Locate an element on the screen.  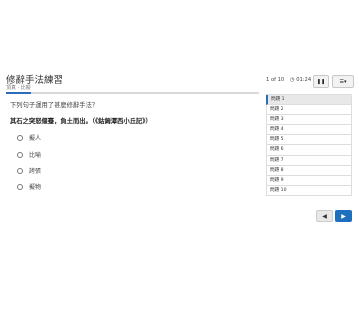
question-passage: 其石之突怒偃蹇，負土而出。（《鈷鉧潭西小丘記》） is located at coordinates (81, 121).